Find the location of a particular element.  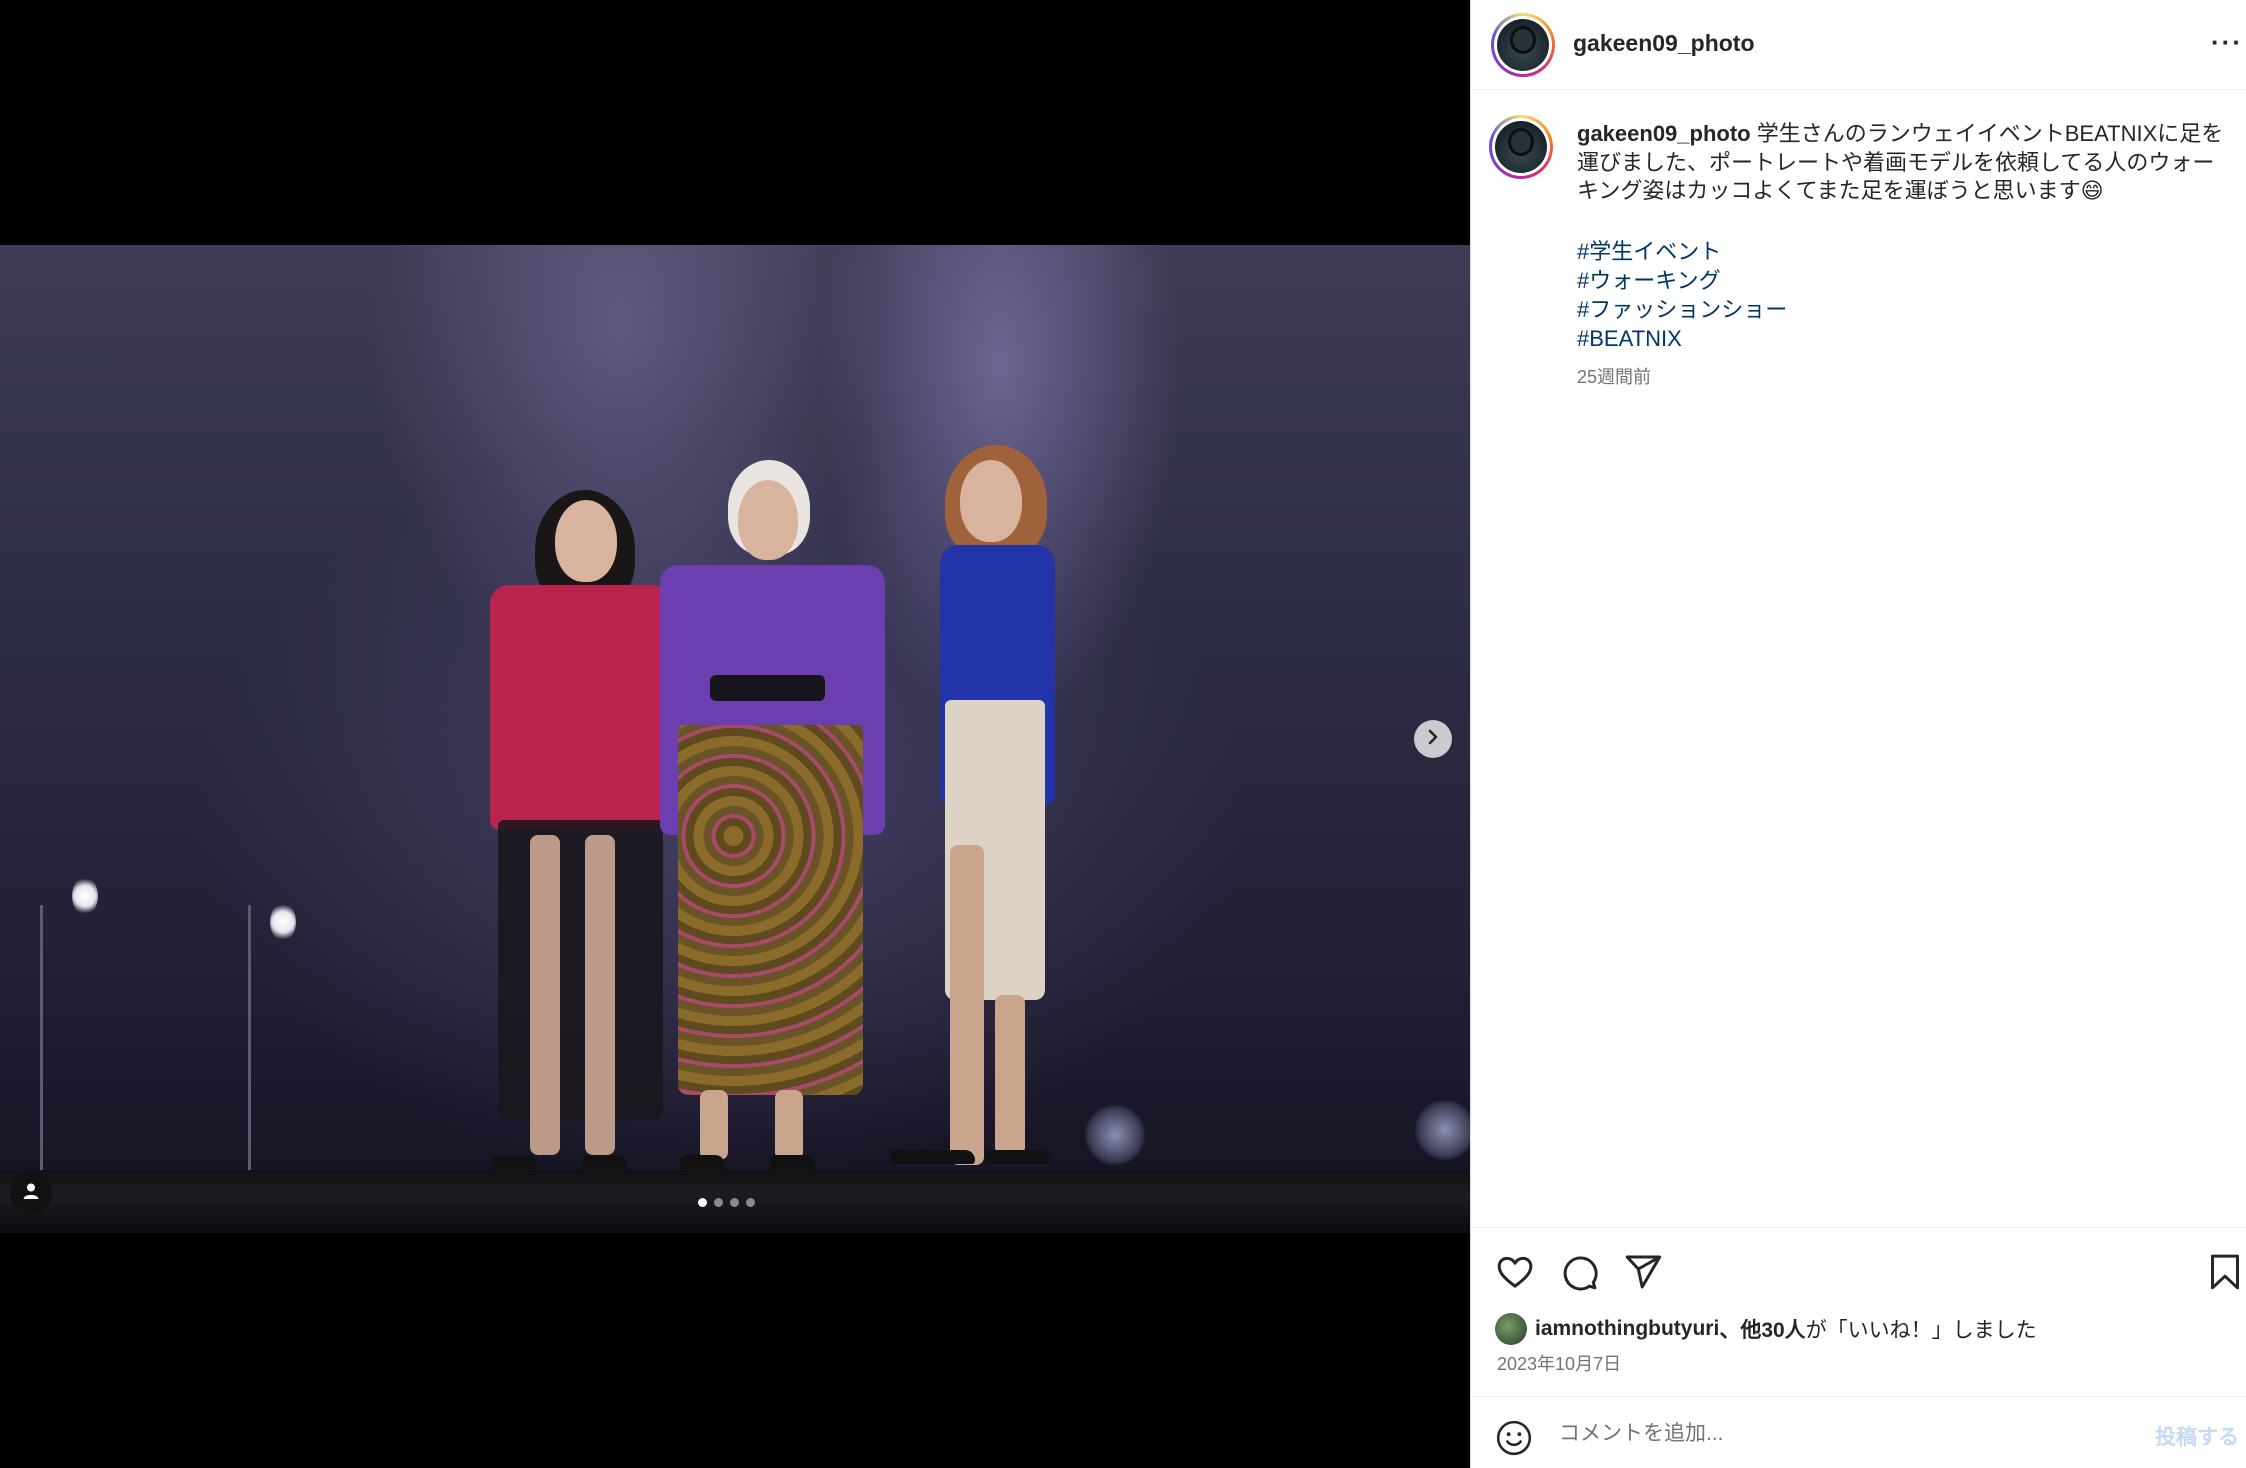

action-bar is located at coordinates (1858, 1263).